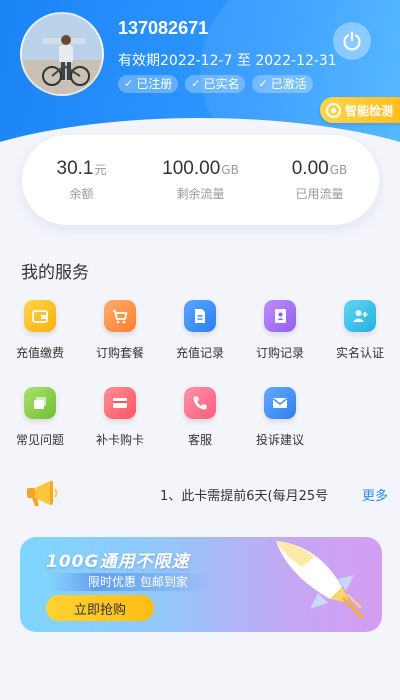 Image resolution: width=400 pixels, height=700 pixels. Describe the element at coordinates (319, 194) in the screenshot. I see `stat-label: 已用流量` at that location.